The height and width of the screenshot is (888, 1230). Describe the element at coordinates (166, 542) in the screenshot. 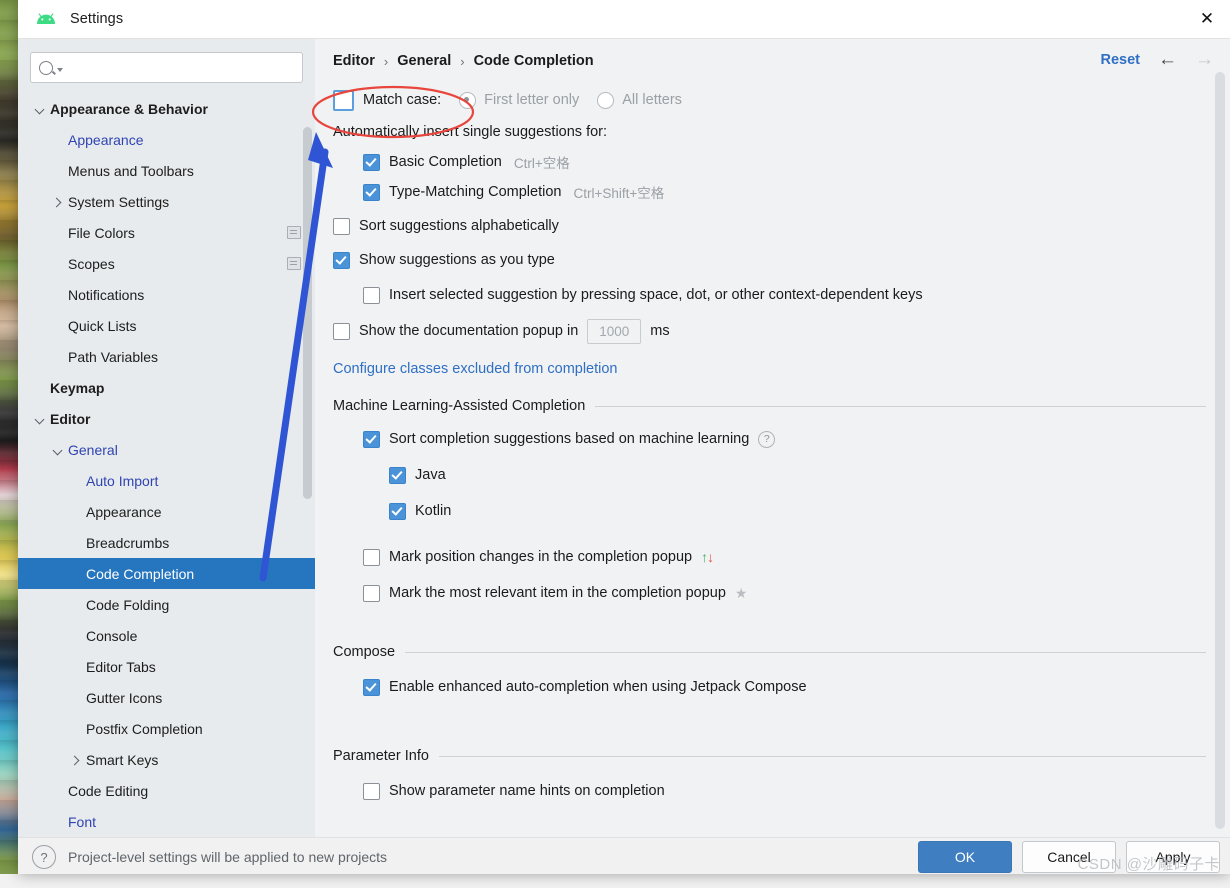

I see `sidebar-item-breadcrumbs: Breadcrumbs` at that location.